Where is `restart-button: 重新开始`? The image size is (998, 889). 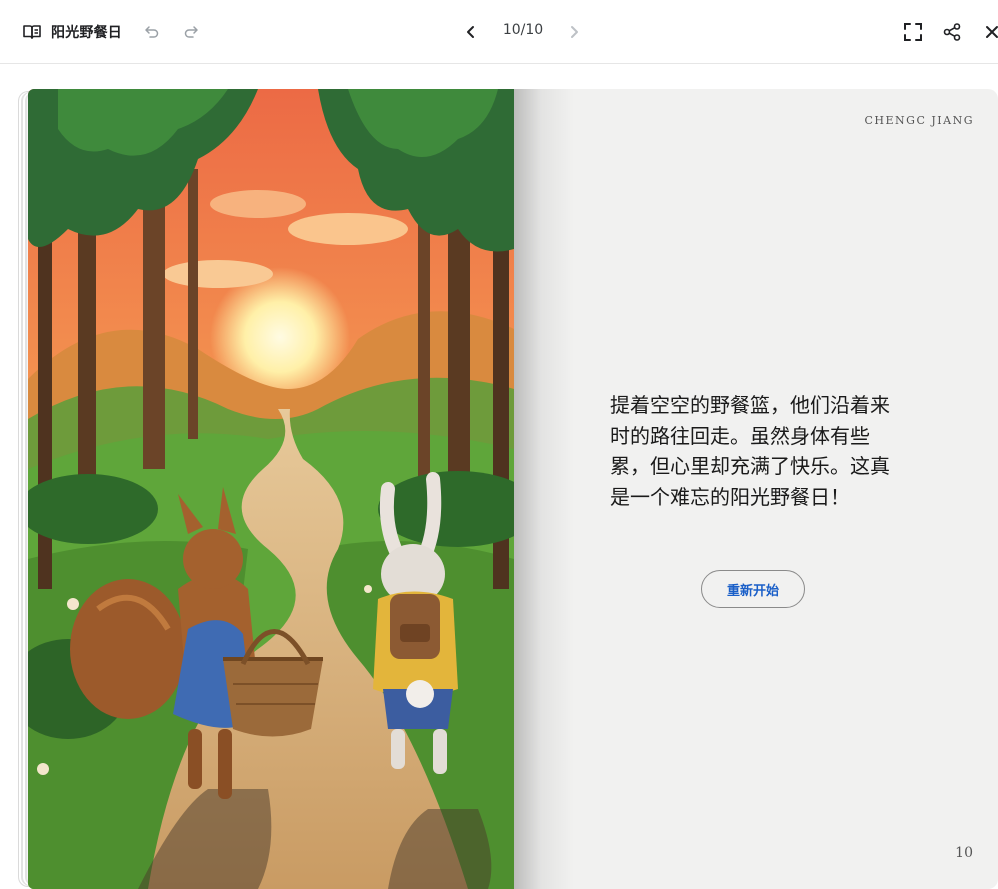
restart-button: 重新开始 is located at coordinates (753, 589).